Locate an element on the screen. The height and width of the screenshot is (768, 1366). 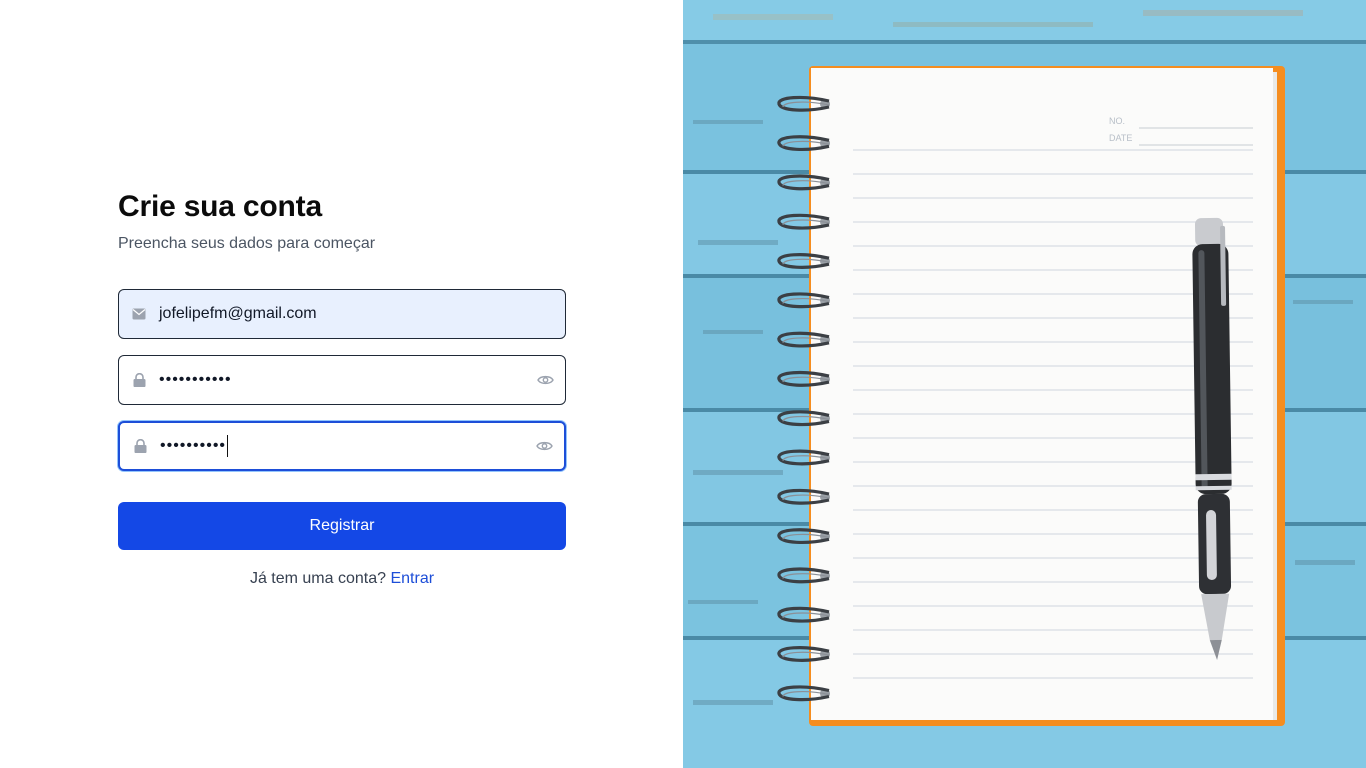
email-field: jofelipefm@gmail.com is located at coordinates (342, 314).